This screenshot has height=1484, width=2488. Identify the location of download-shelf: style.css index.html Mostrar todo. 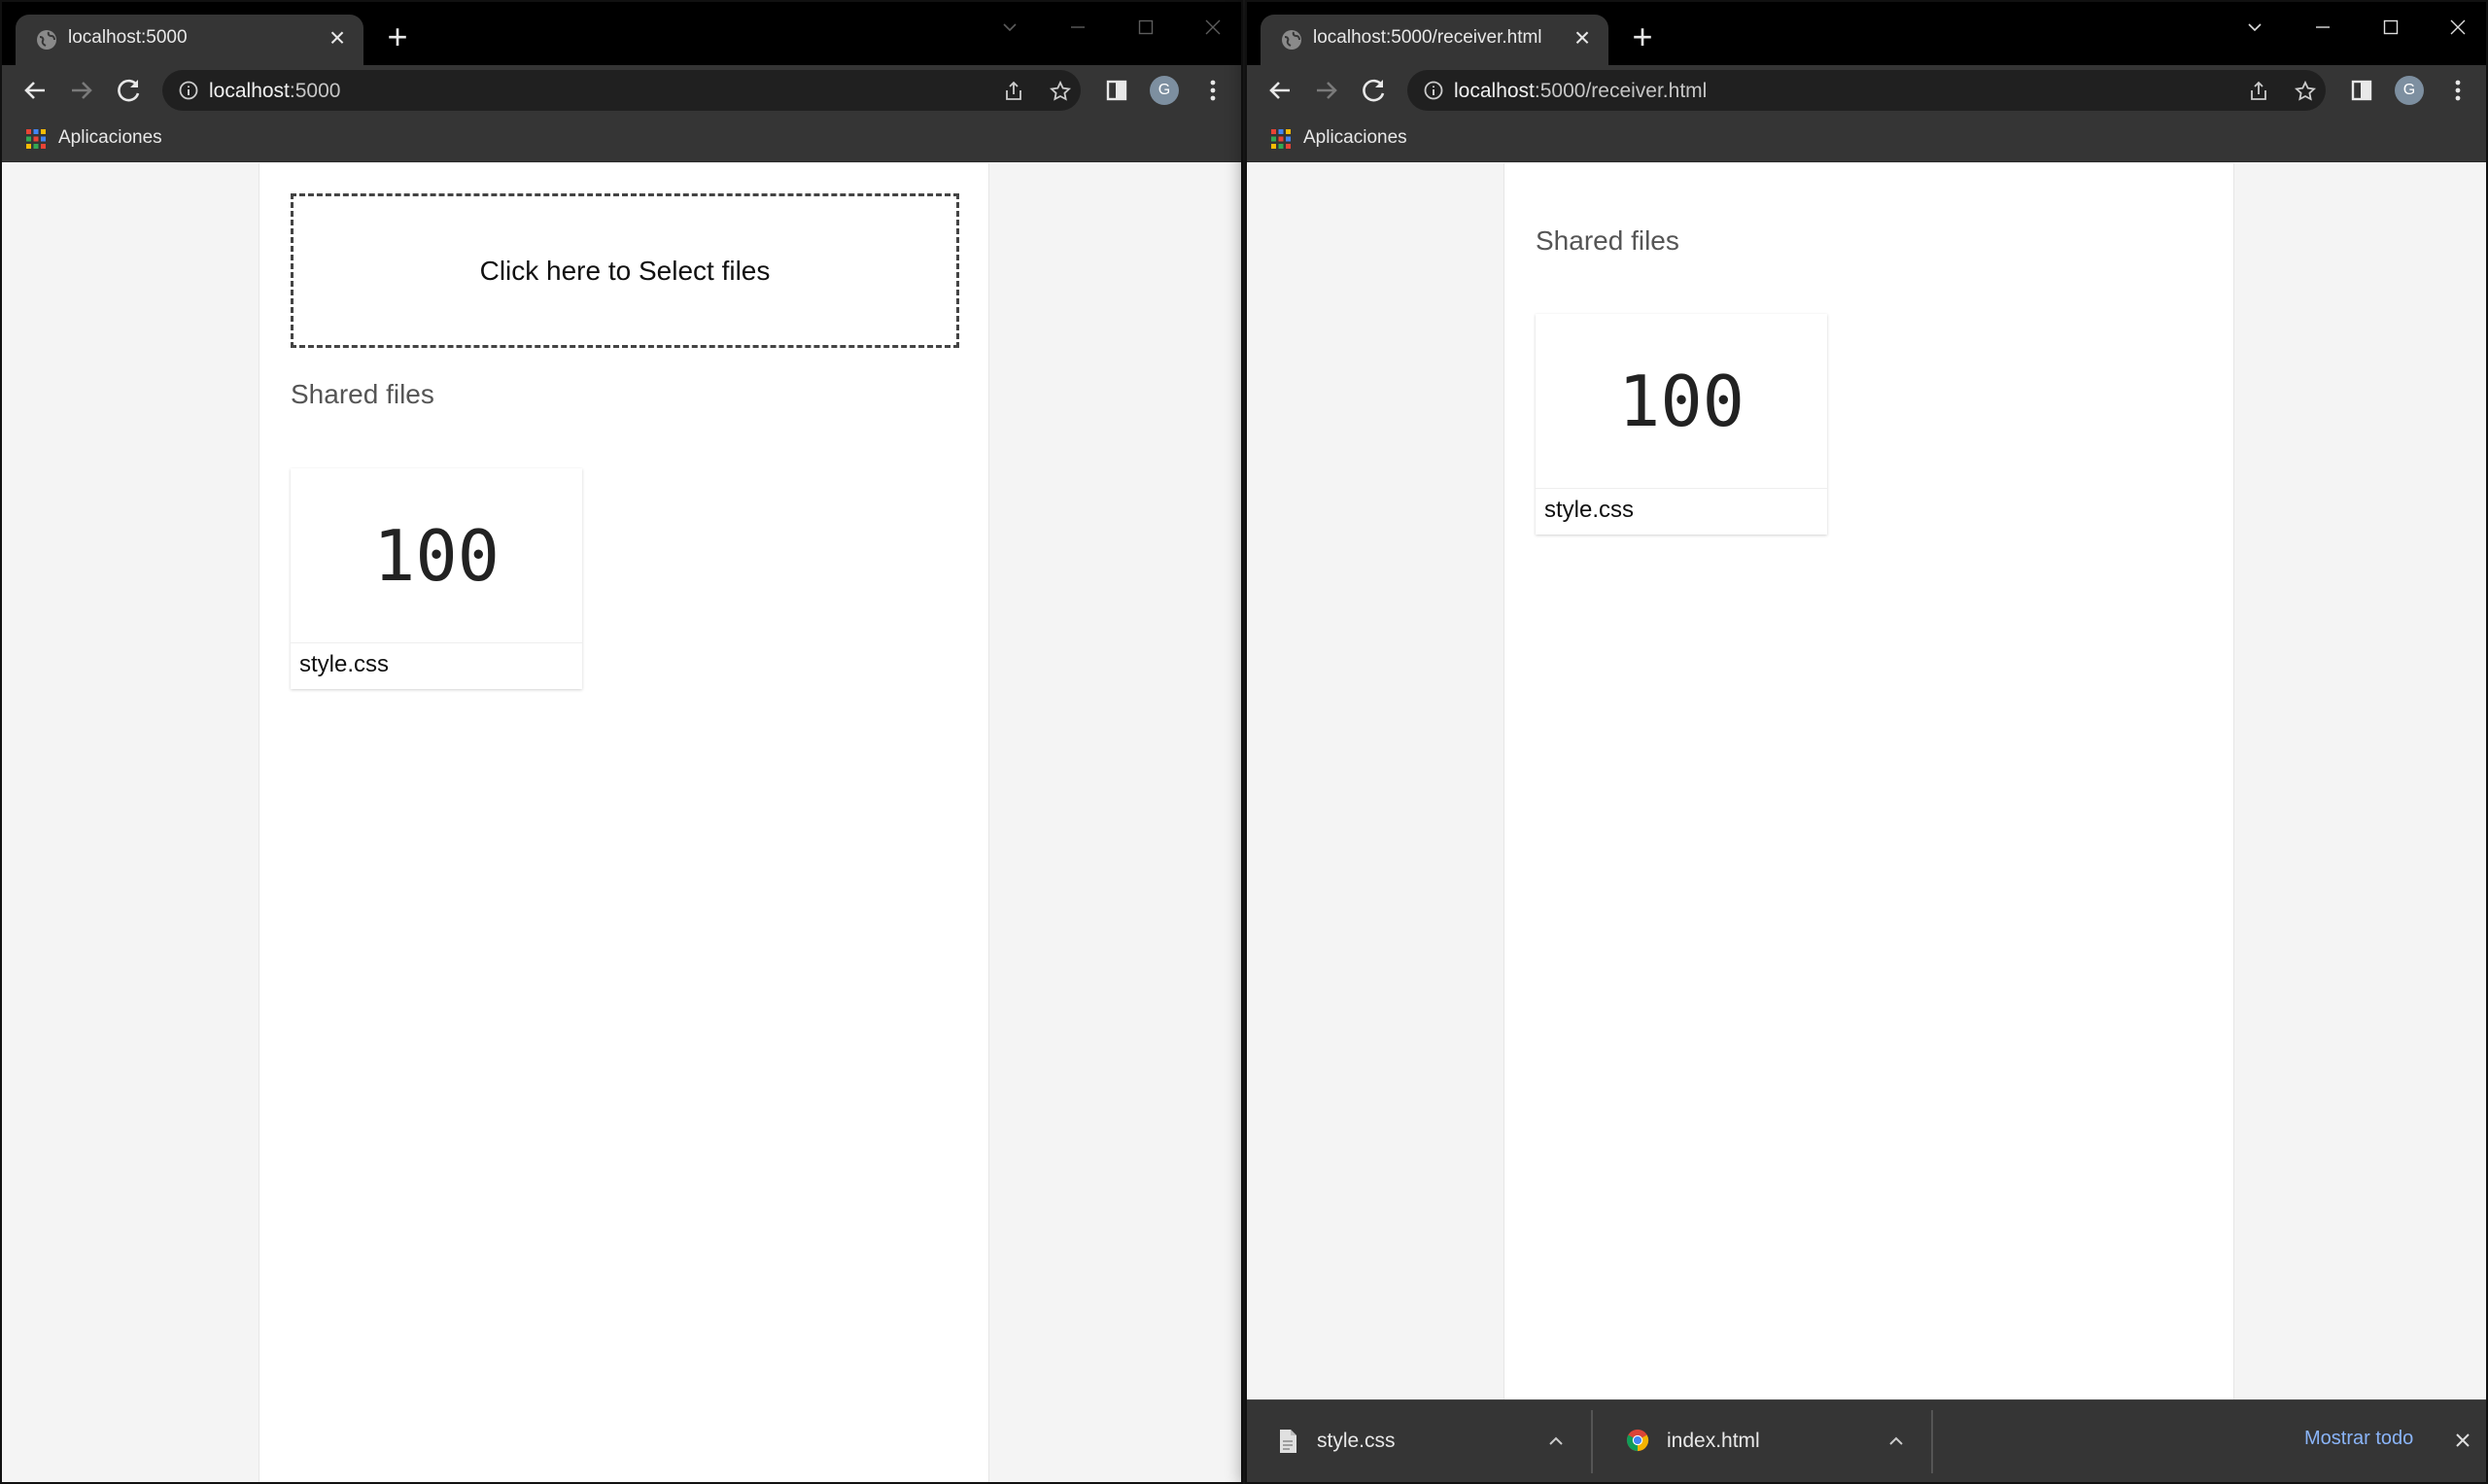
(1866, 1440).